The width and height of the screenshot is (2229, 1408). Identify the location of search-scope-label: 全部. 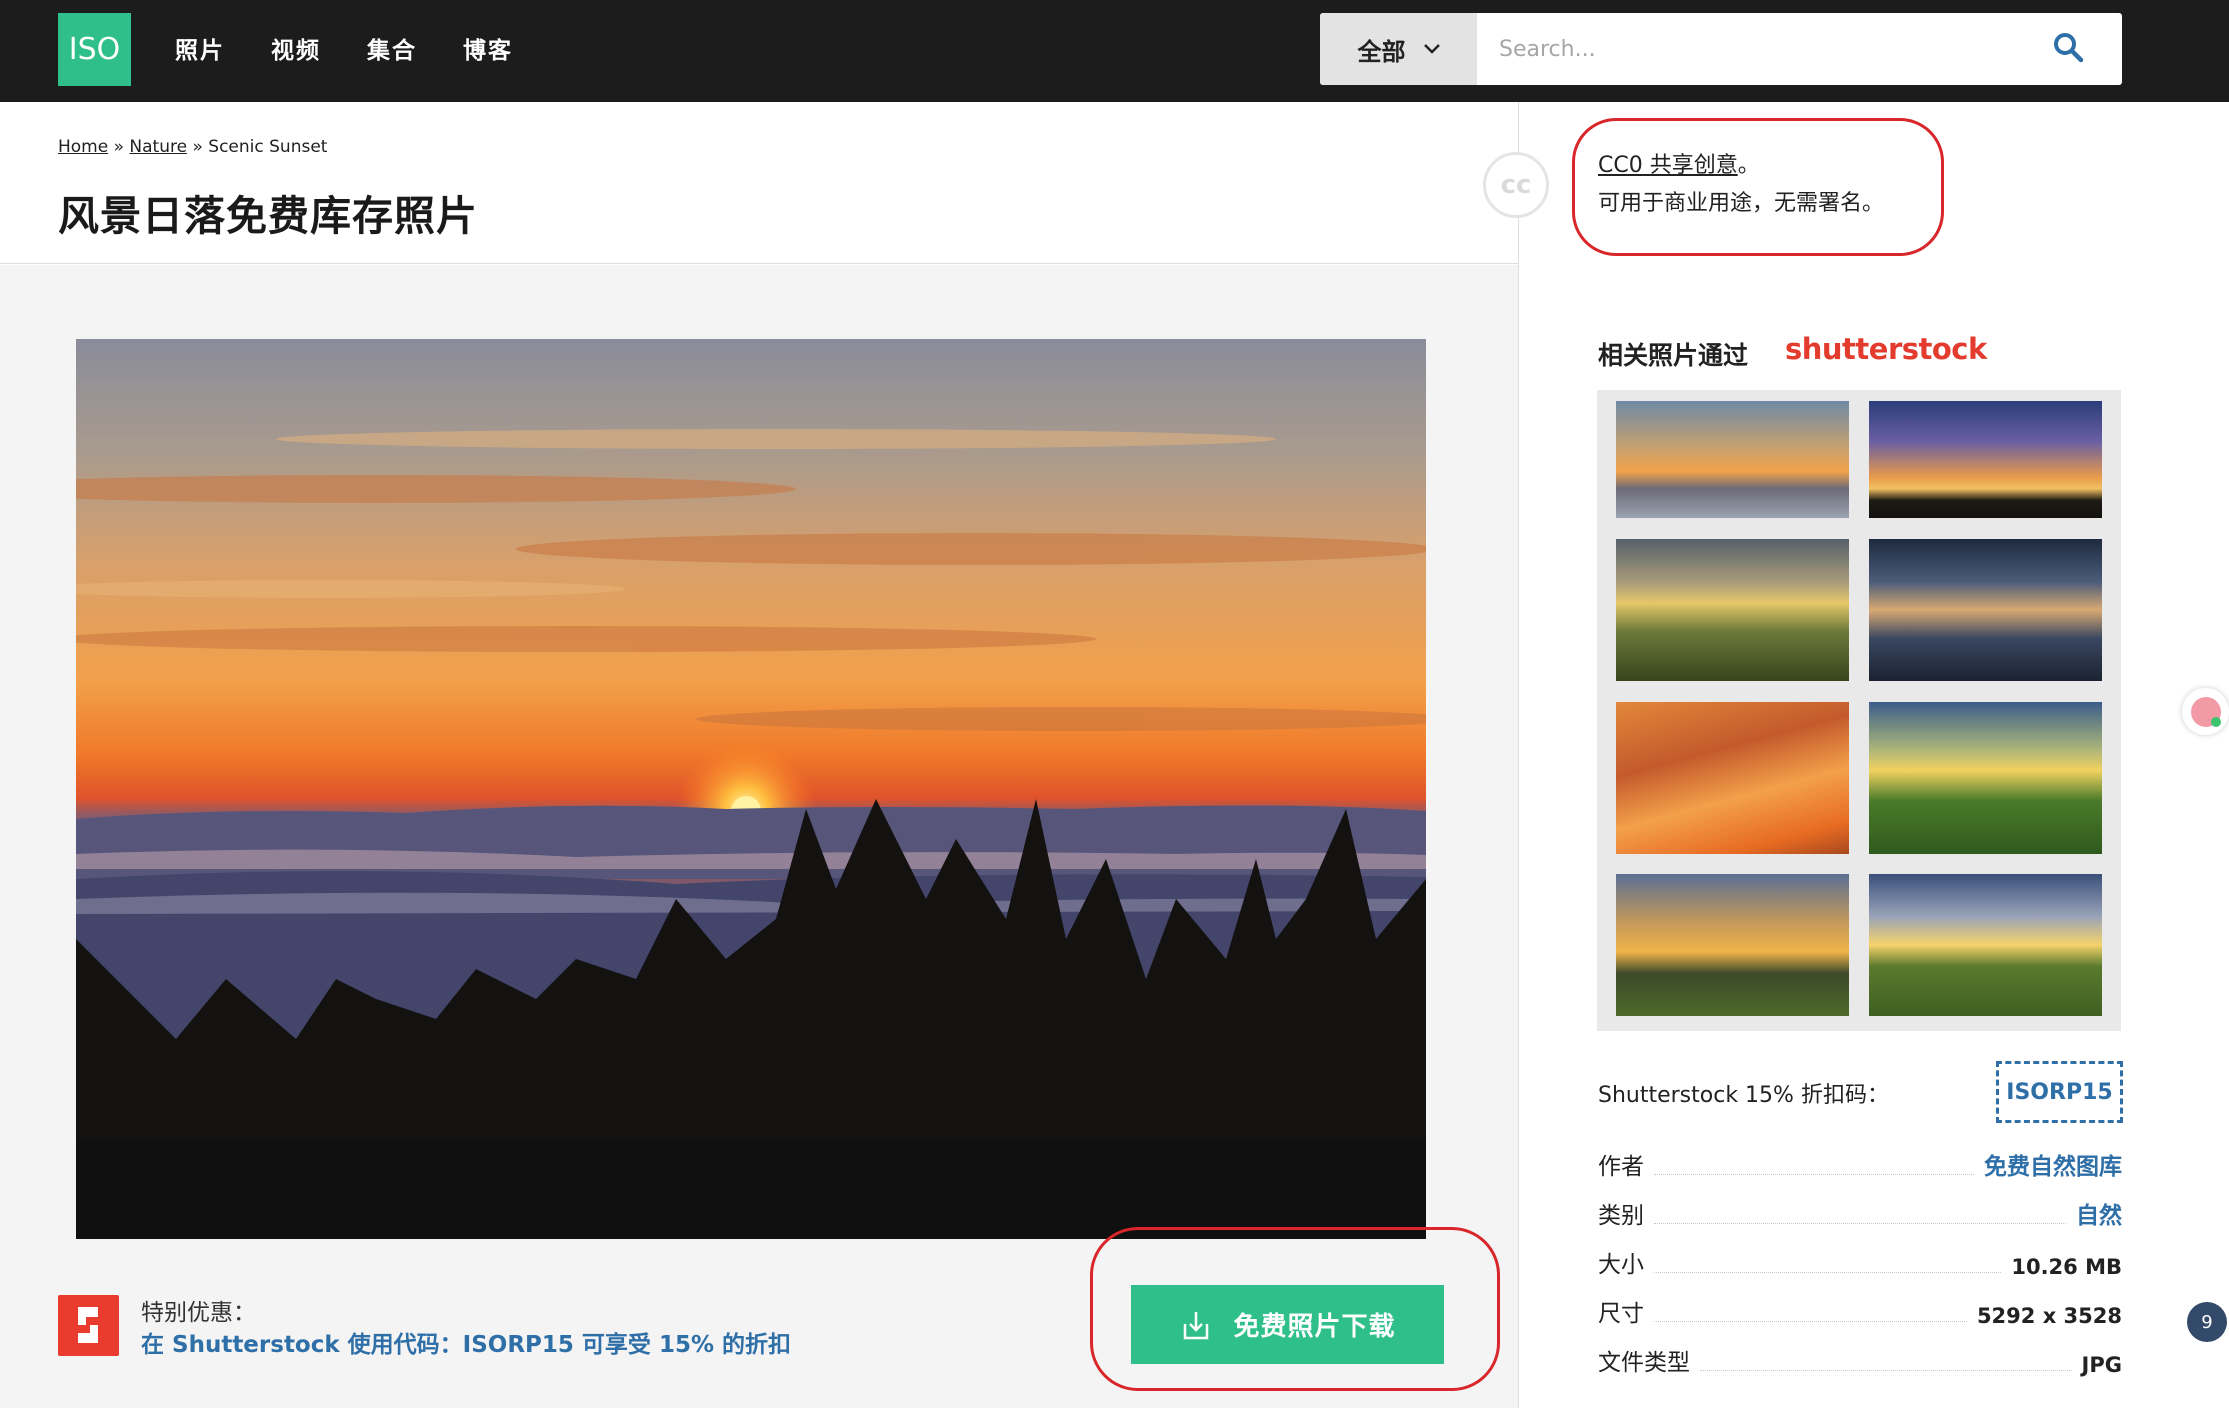
(1381, 51).